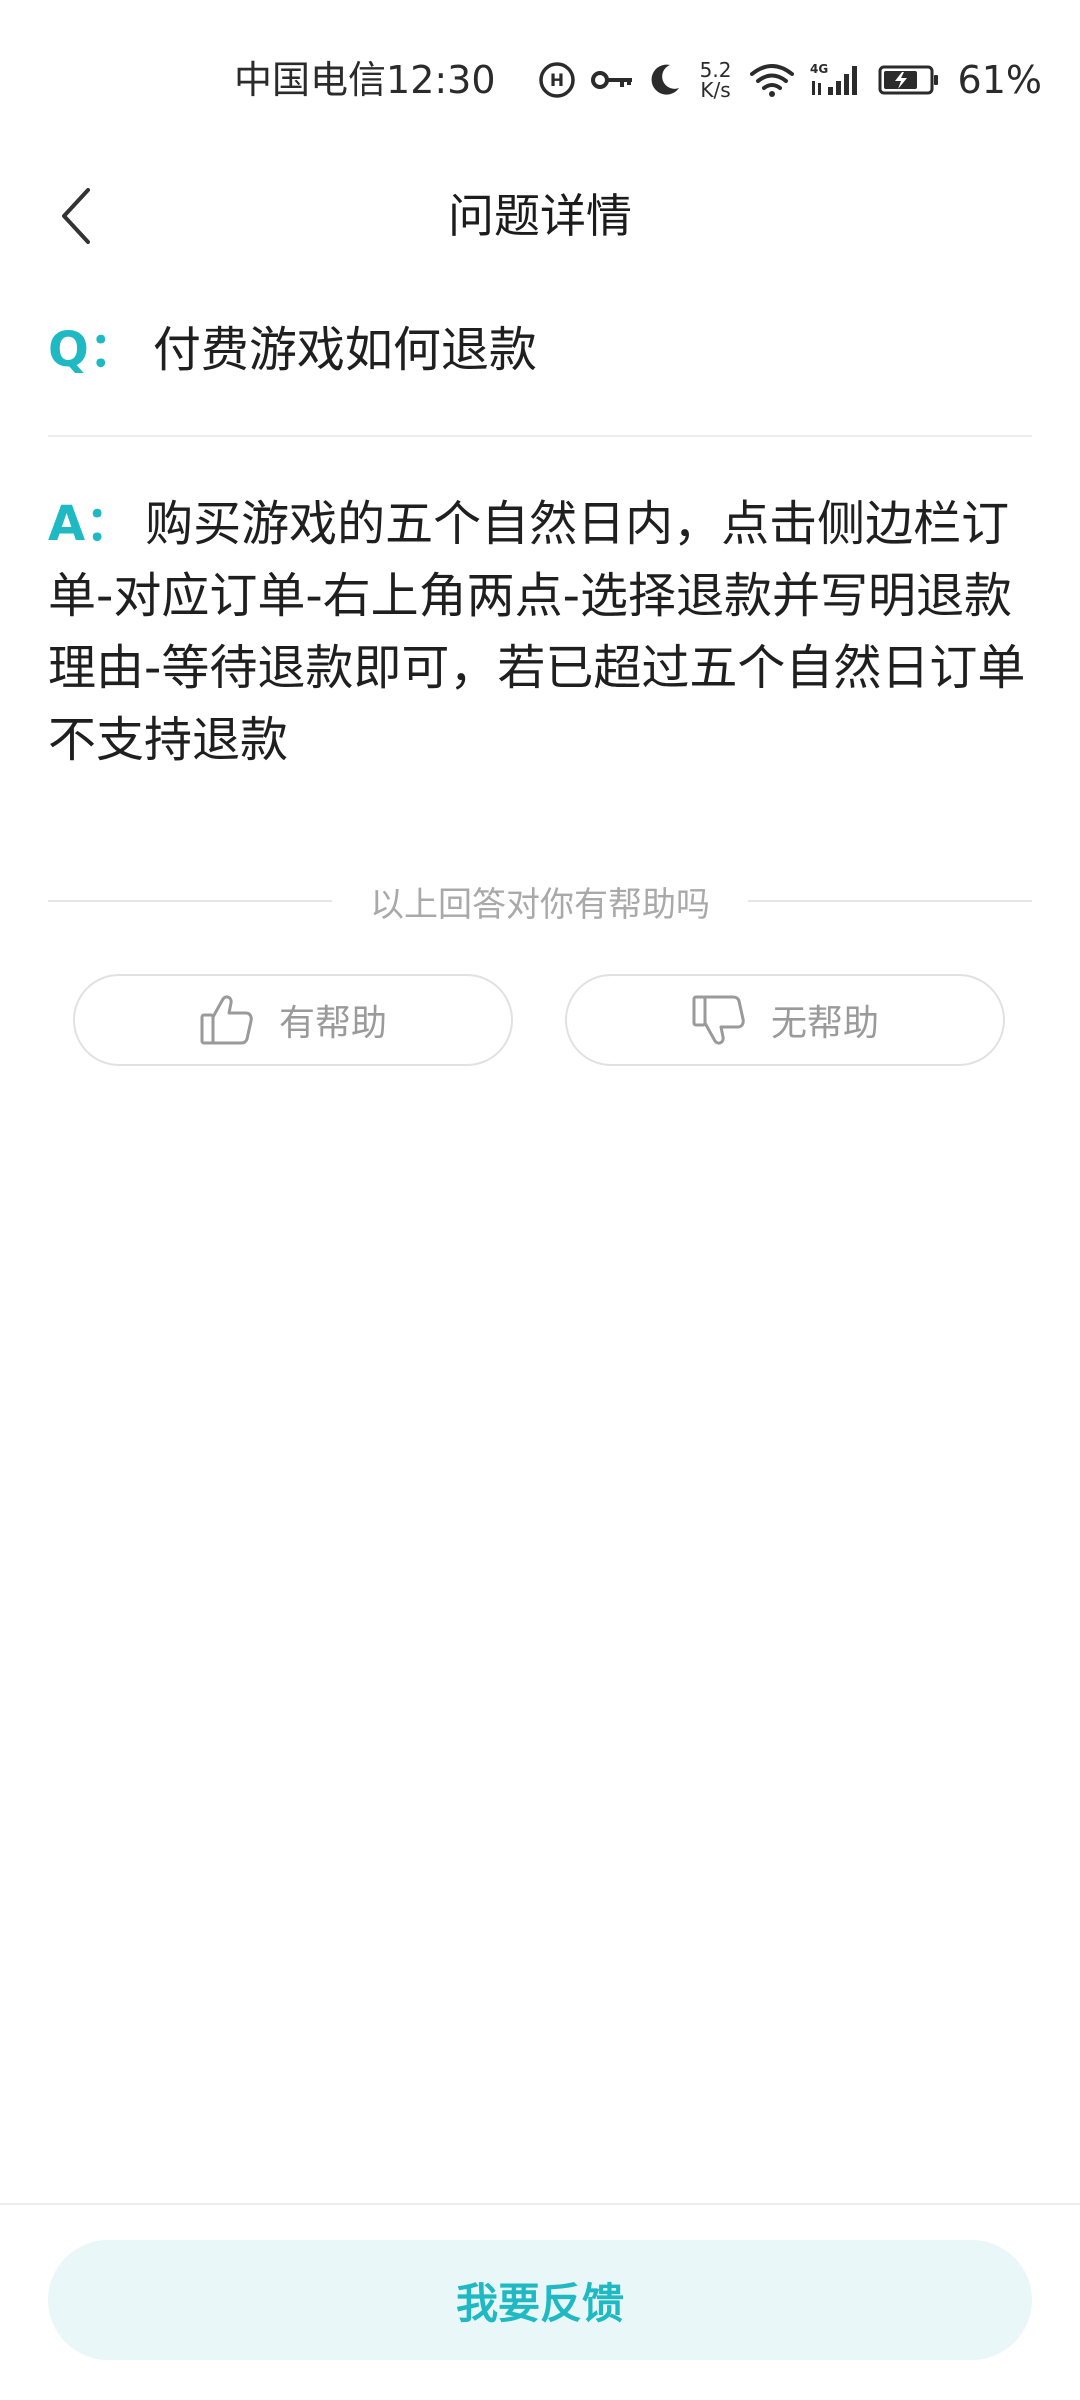 The width and height of the screenshot is (1080, 2400). I want to click on hd-call-icon: H, so click(557, 80).